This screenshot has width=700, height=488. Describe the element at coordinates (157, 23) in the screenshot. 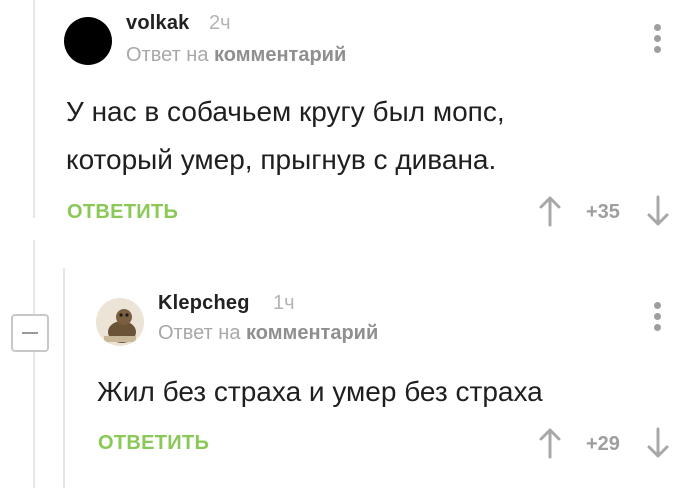

I see `username: volkak` at that location.